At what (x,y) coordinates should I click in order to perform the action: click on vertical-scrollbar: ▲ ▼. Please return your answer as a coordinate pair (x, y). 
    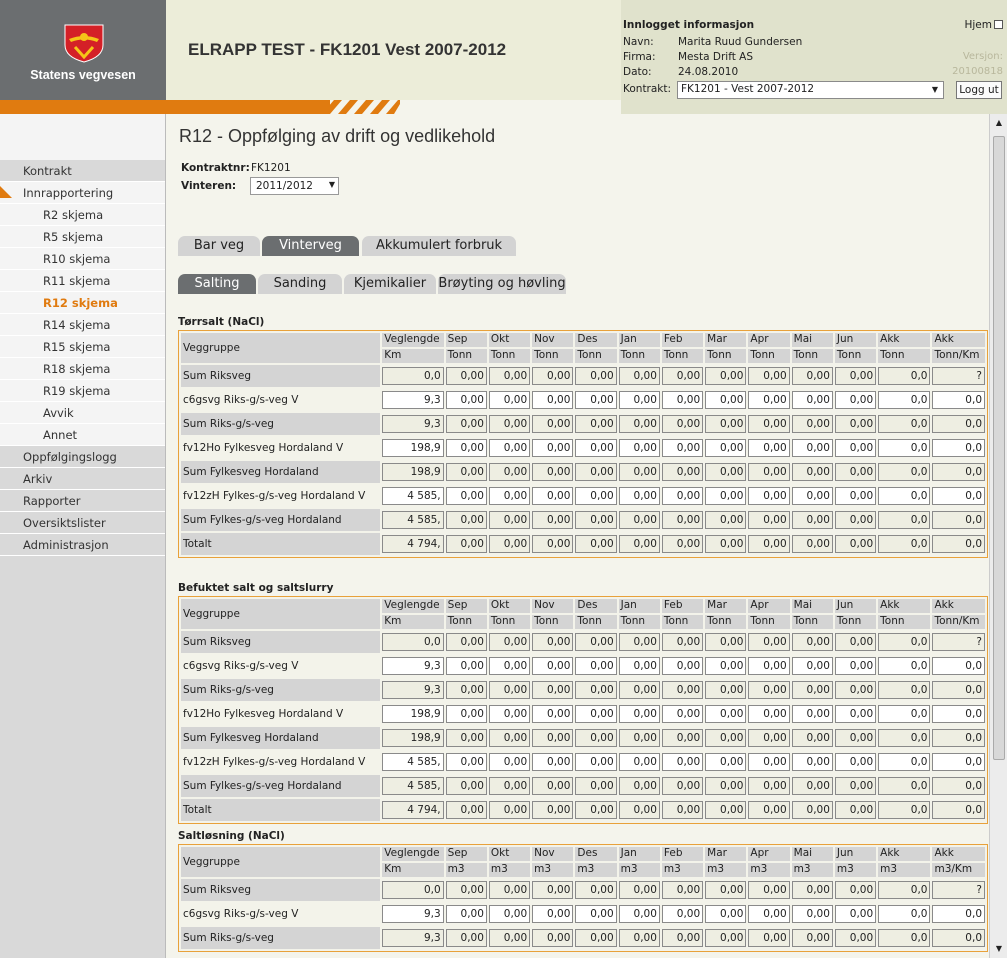
    Looking at the image, I should click on (998, 536).